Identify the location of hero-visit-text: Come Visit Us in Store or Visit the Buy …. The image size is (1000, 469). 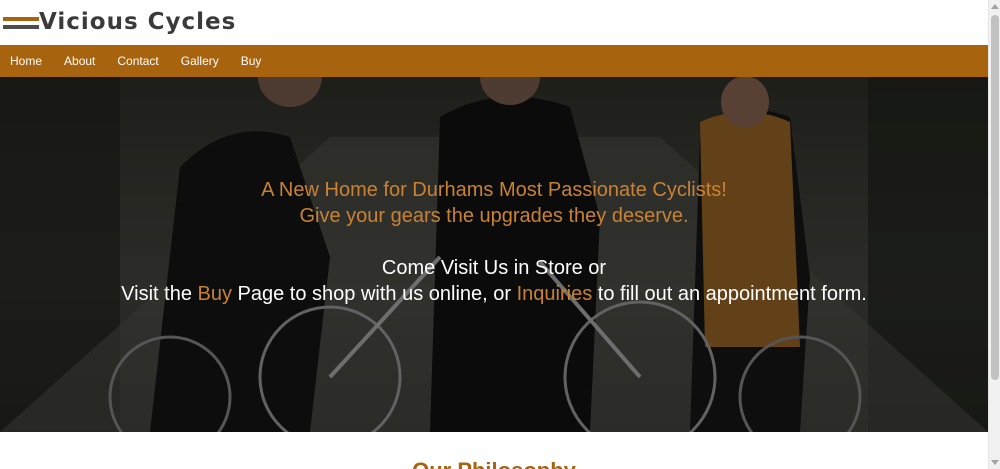
(494, 281).